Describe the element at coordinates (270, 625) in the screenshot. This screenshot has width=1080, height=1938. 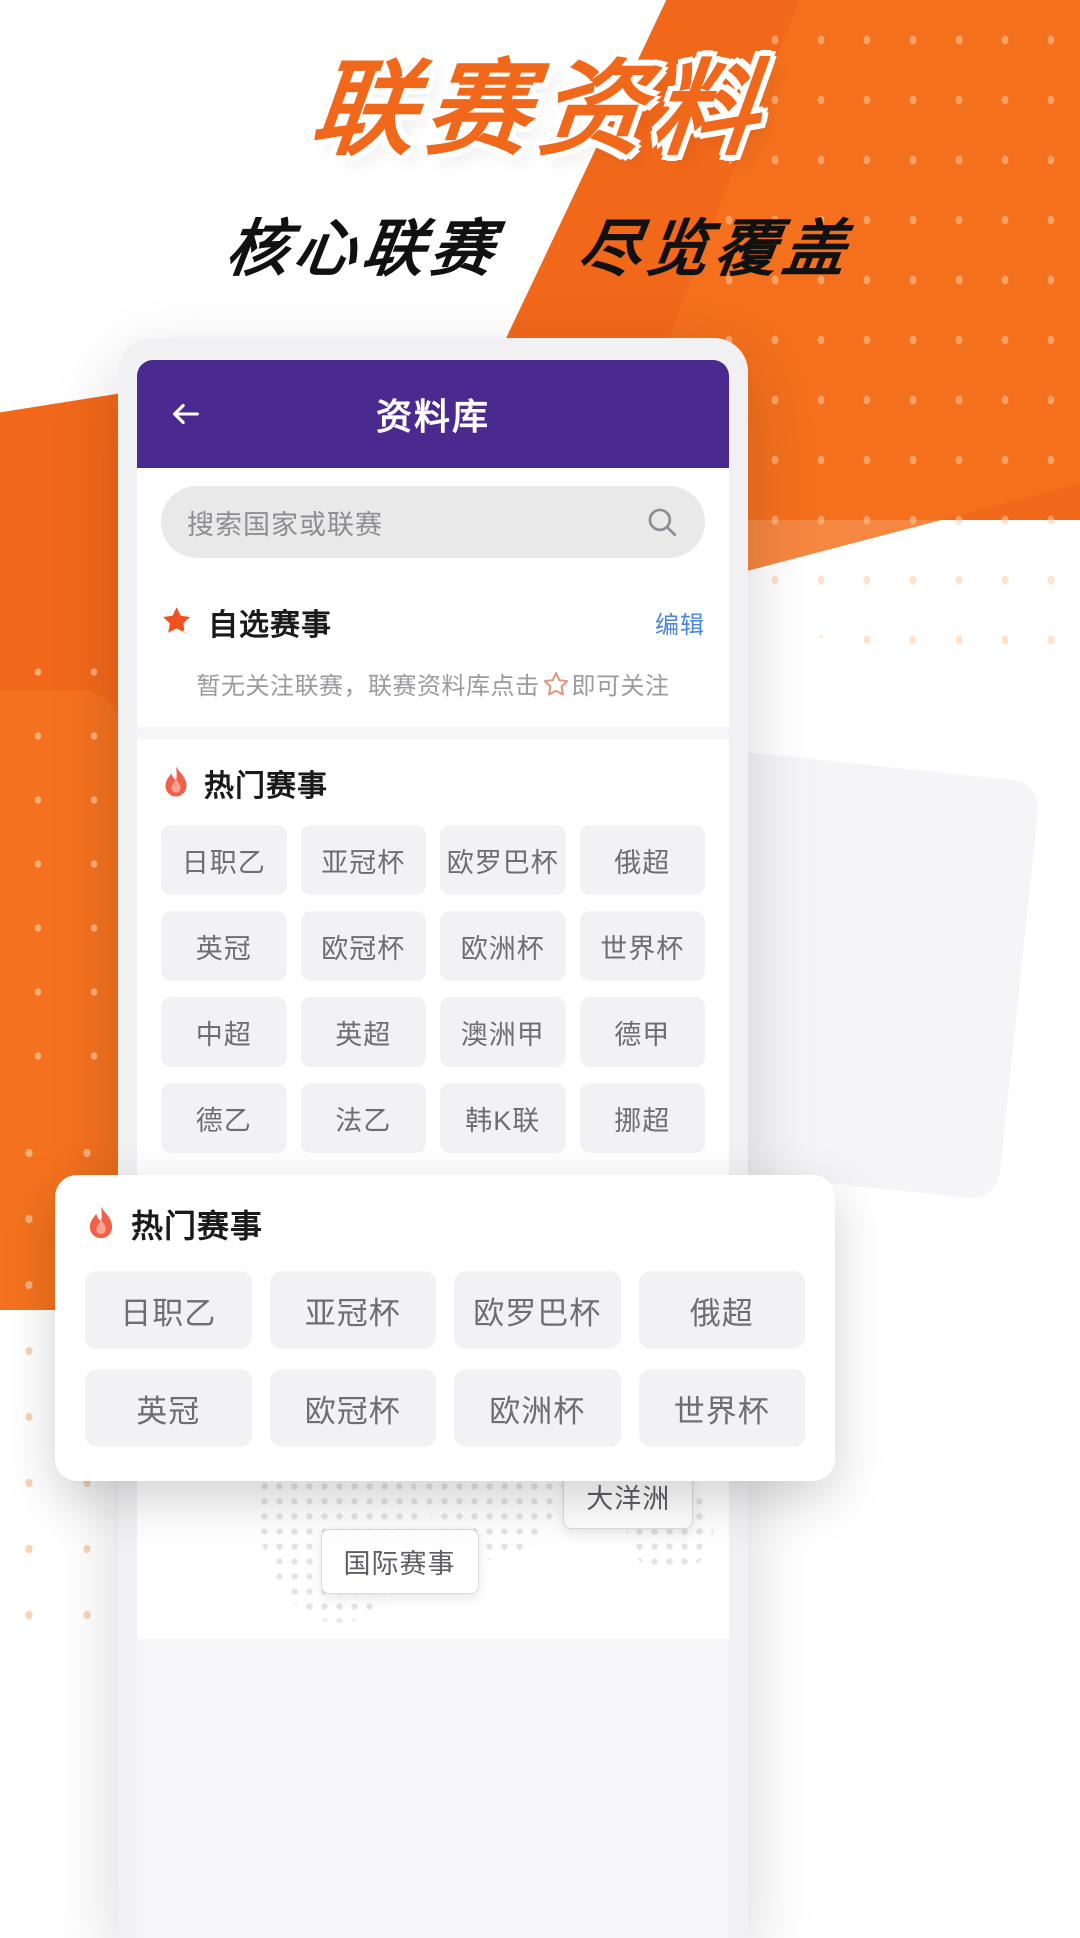
I see `favorites-title: 自选赛事` at that location.